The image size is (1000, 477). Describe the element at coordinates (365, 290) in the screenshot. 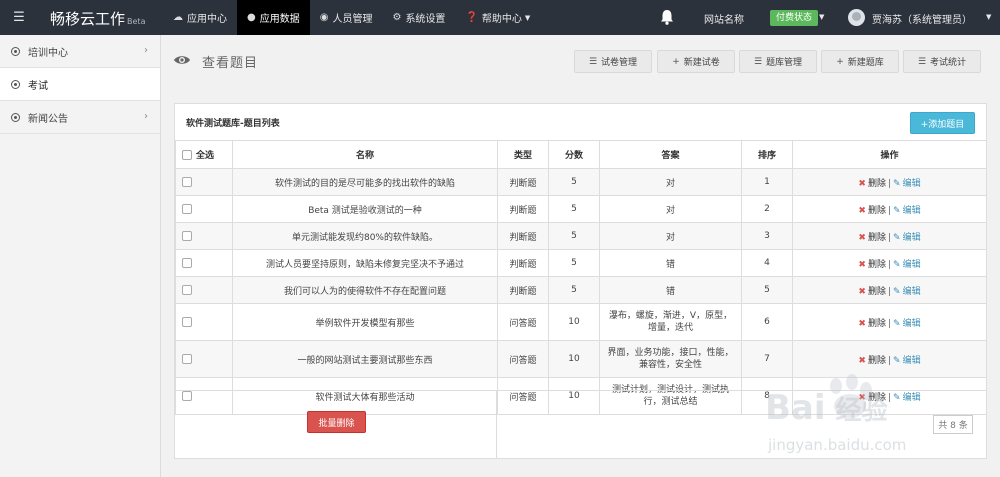

I see `question-name: 我们可以人为的使得软件不存在配置问题` at that location.